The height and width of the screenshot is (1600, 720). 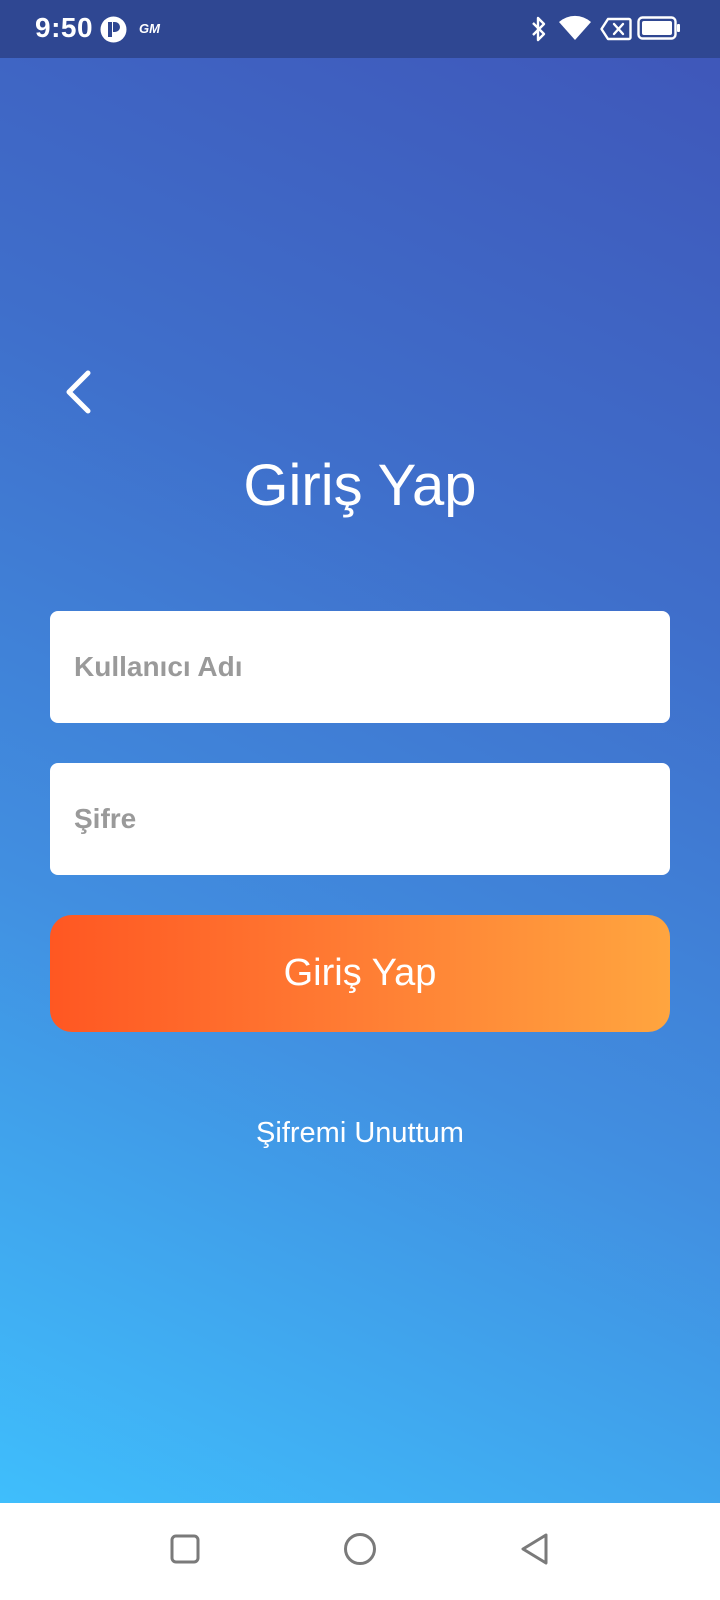 What do you see at coordinates (360, 29) in the screenshot?
I see `status-bar: 9:50 GM` at bounding box center [360, 29].